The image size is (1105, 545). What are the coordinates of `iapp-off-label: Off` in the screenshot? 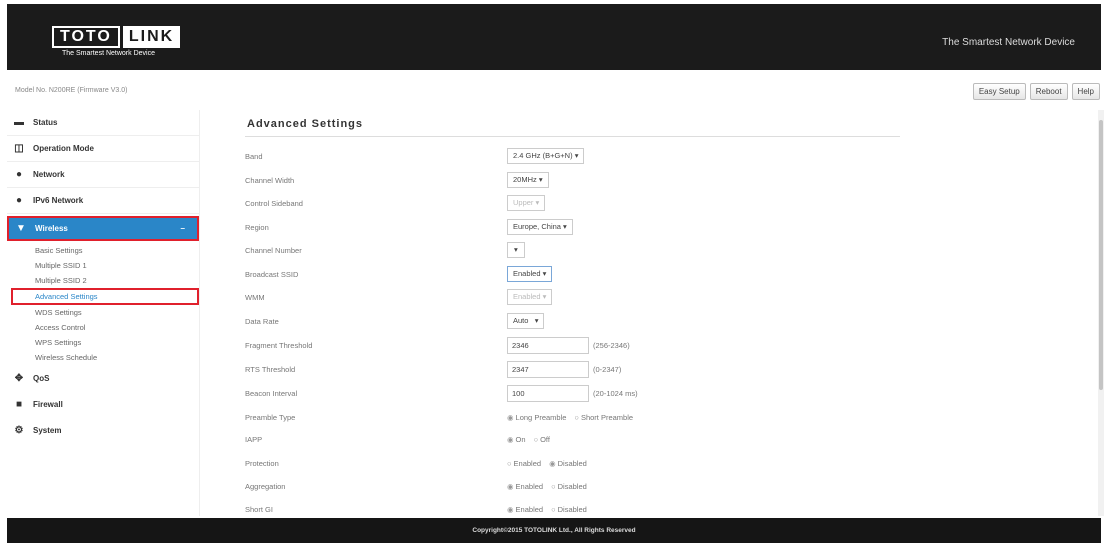 It's located at (545, 439).